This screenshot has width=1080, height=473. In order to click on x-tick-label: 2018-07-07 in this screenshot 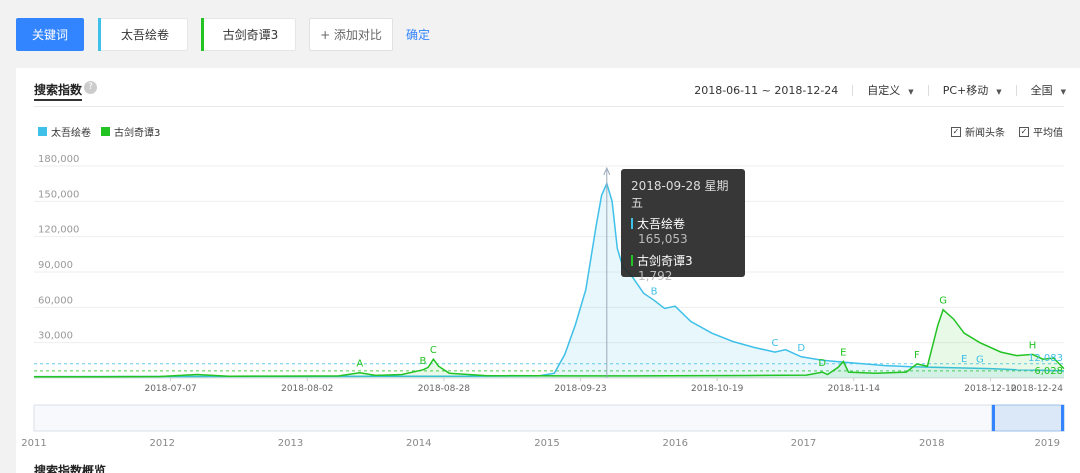, I will do `click(170, 389)`.